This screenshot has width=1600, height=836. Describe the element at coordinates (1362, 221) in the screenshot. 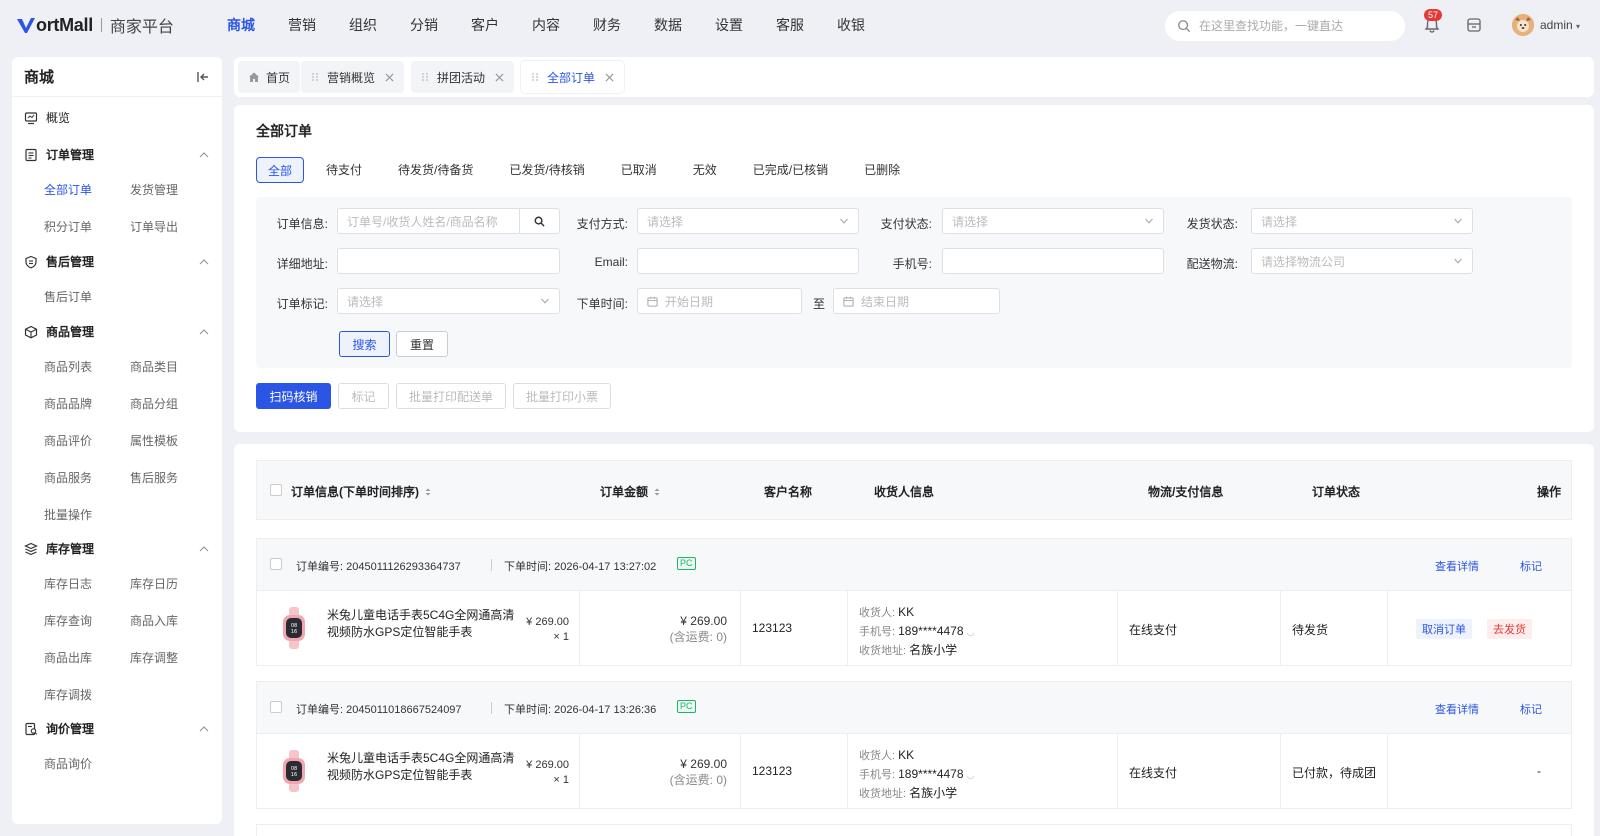

I see `ship-status-select: 请选择` at that location.